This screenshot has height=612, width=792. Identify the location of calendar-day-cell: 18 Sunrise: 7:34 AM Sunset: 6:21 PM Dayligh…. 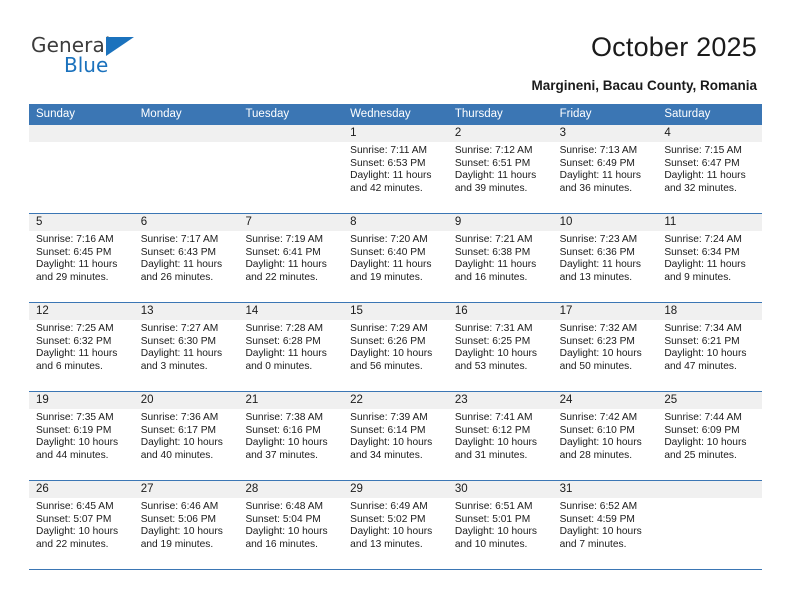
(710, 347).